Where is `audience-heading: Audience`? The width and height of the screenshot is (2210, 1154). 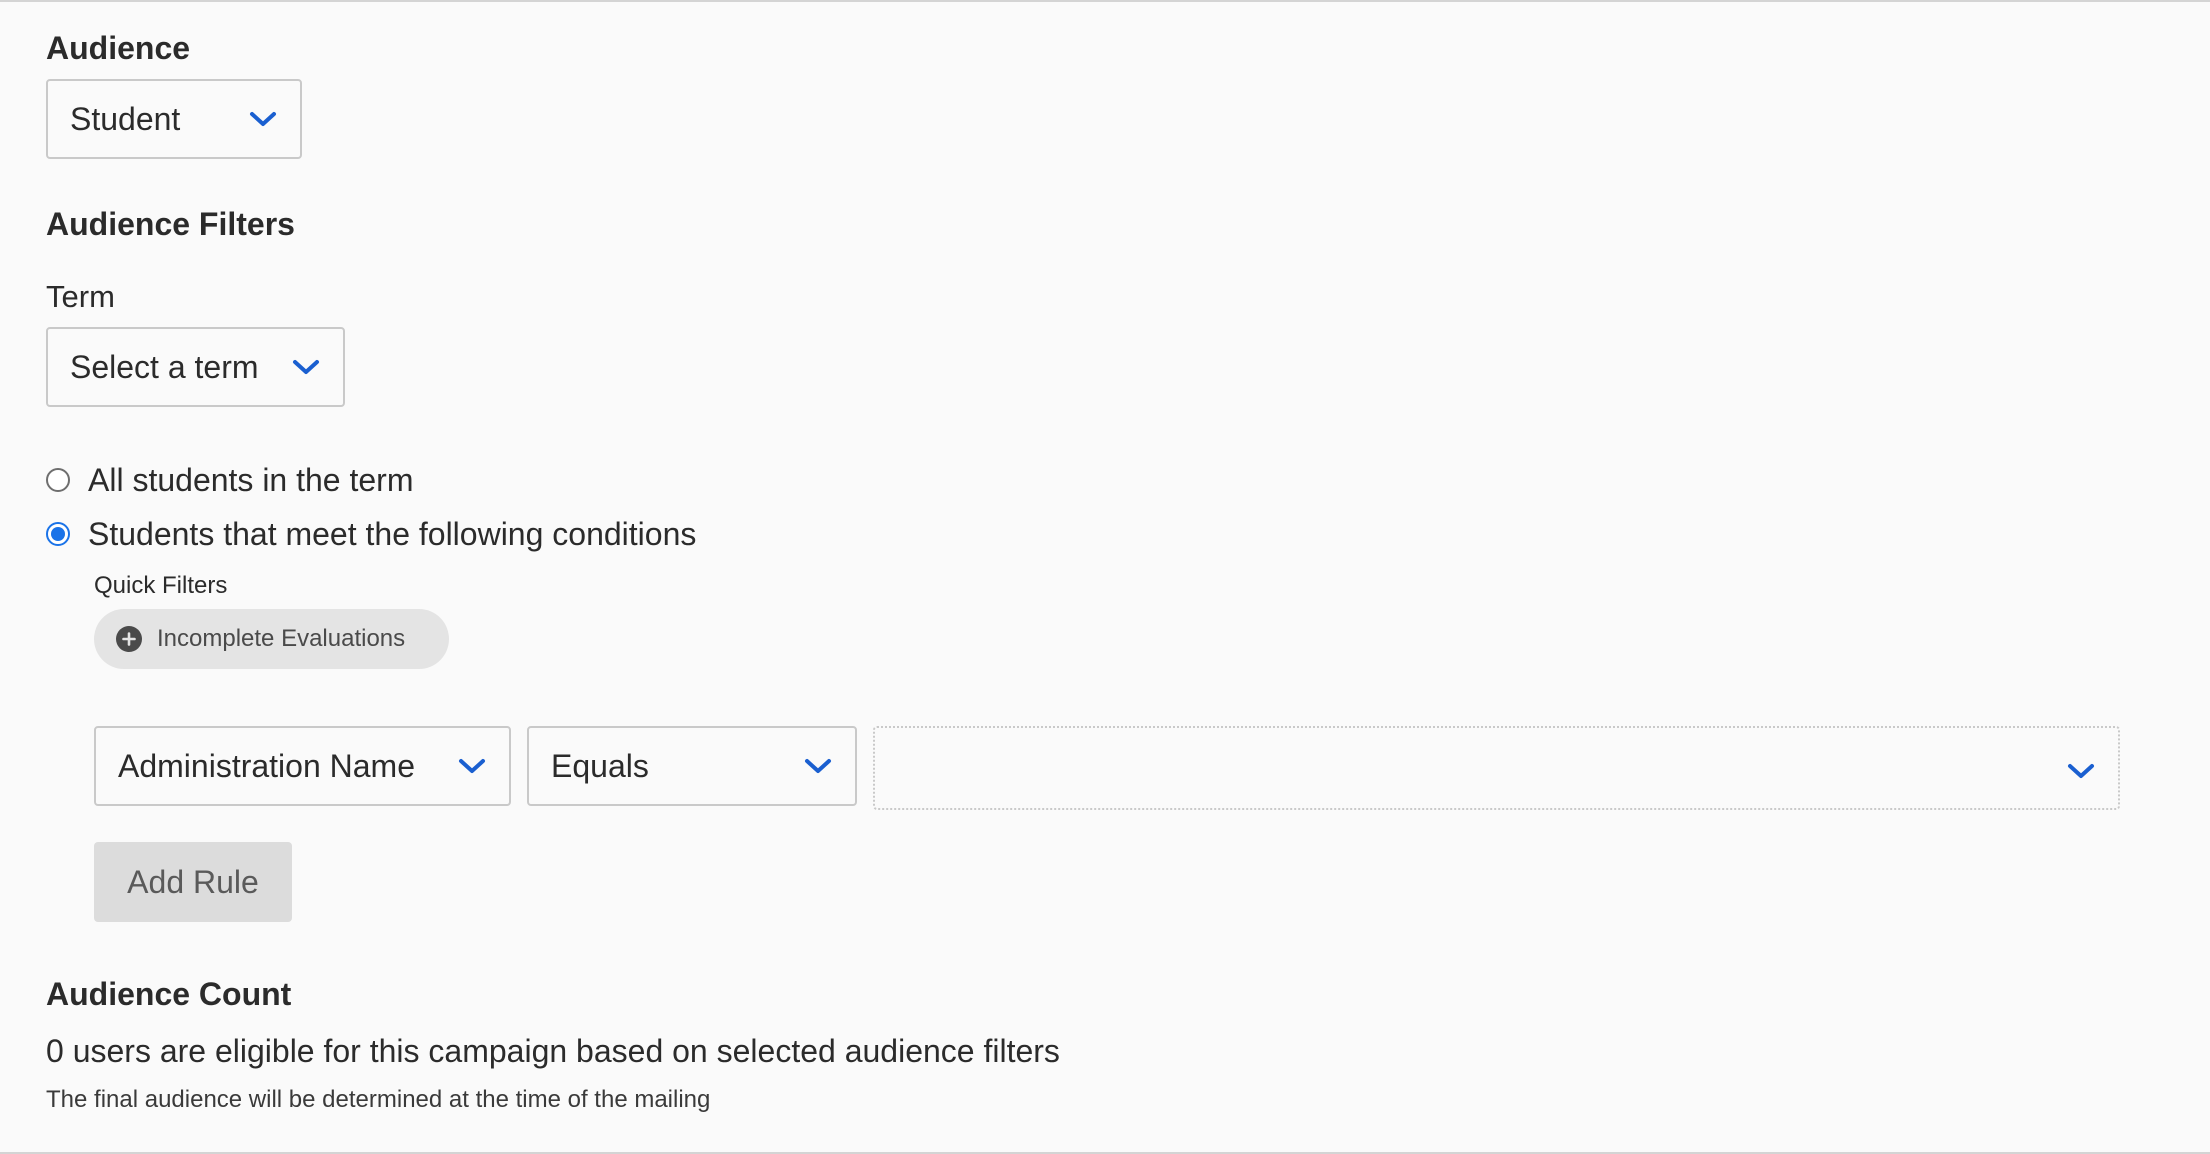 audience-heading: Audience is located at coordinates (118, 48).